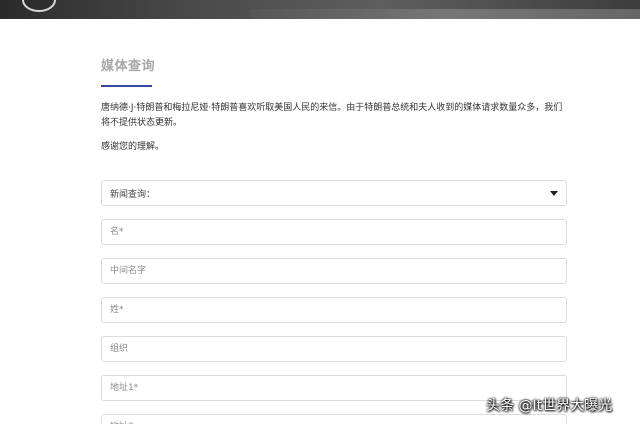  Describe the element at coordinates (39, 6) in the screenshot. I see `presidential-seal-icon` at that location.